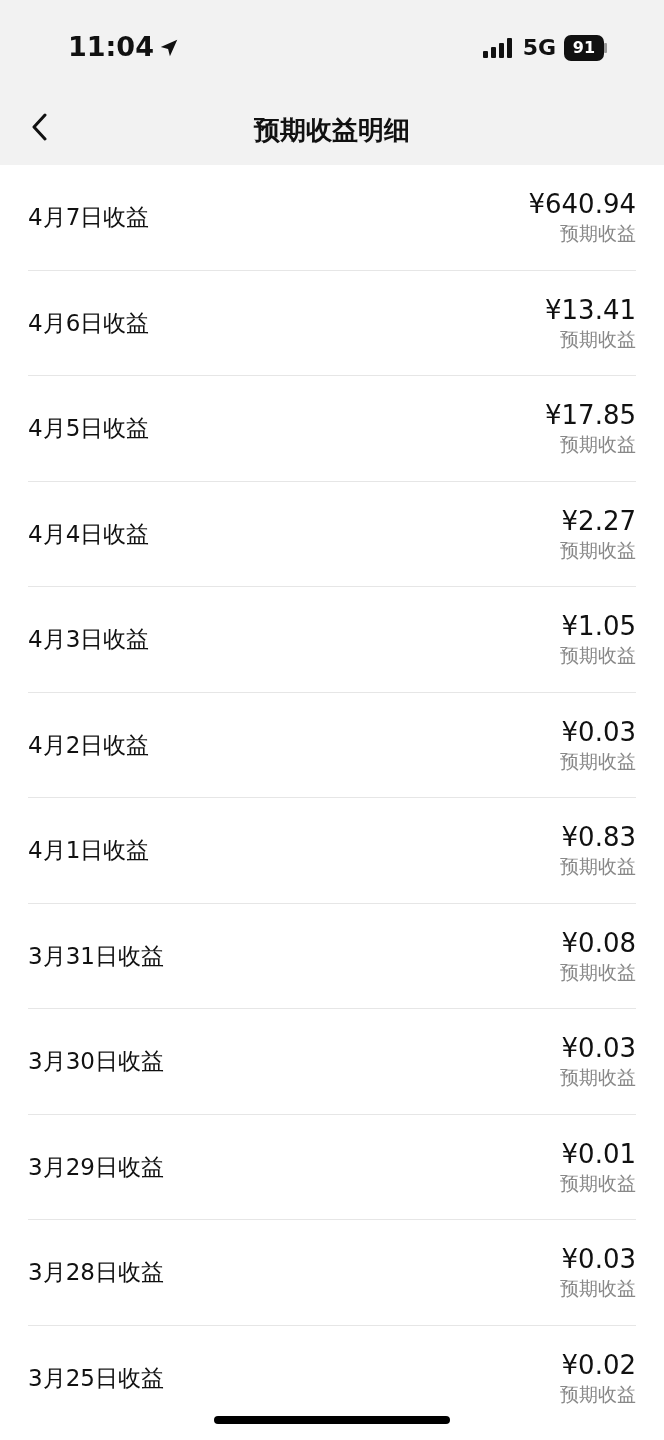 This screenshot has height=1440, width=664. I want to click on date-label: 3月31日收益, so click(96, 956).